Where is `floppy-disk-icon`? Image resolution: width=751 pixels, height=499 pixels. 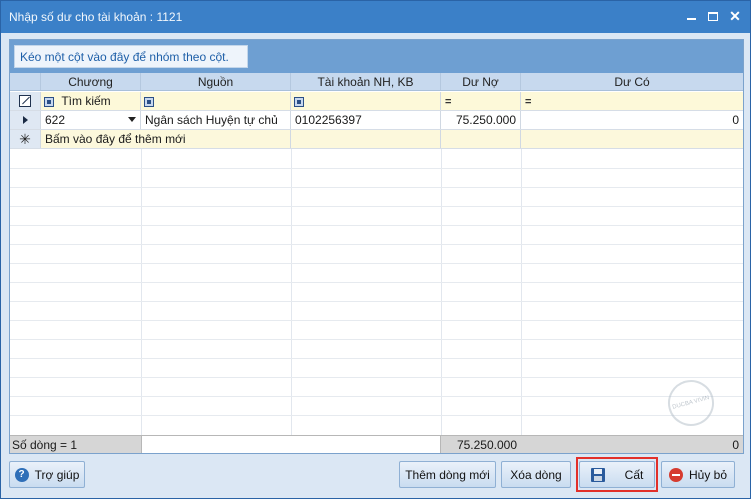 floppy-disk-icon is located at coordinates (597, 474).